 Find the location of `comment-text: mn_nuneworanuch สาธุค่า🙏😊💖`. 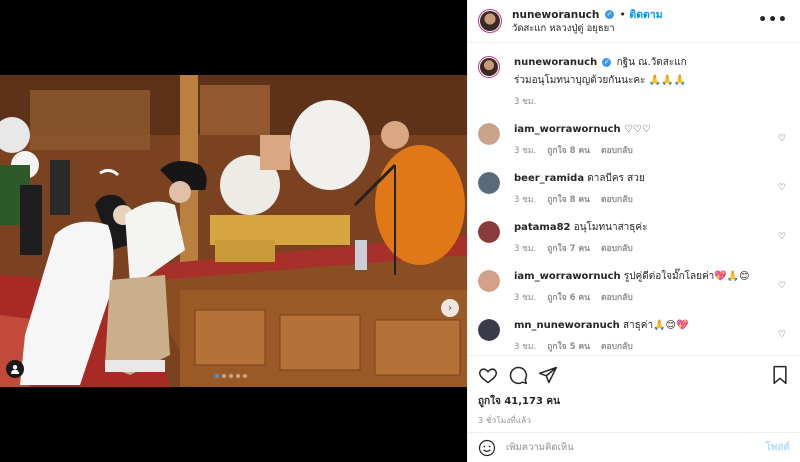

comment-text: mn_nuneworanuch สาธุค่า🙏😊💖 is located at coordinates (601, 326).